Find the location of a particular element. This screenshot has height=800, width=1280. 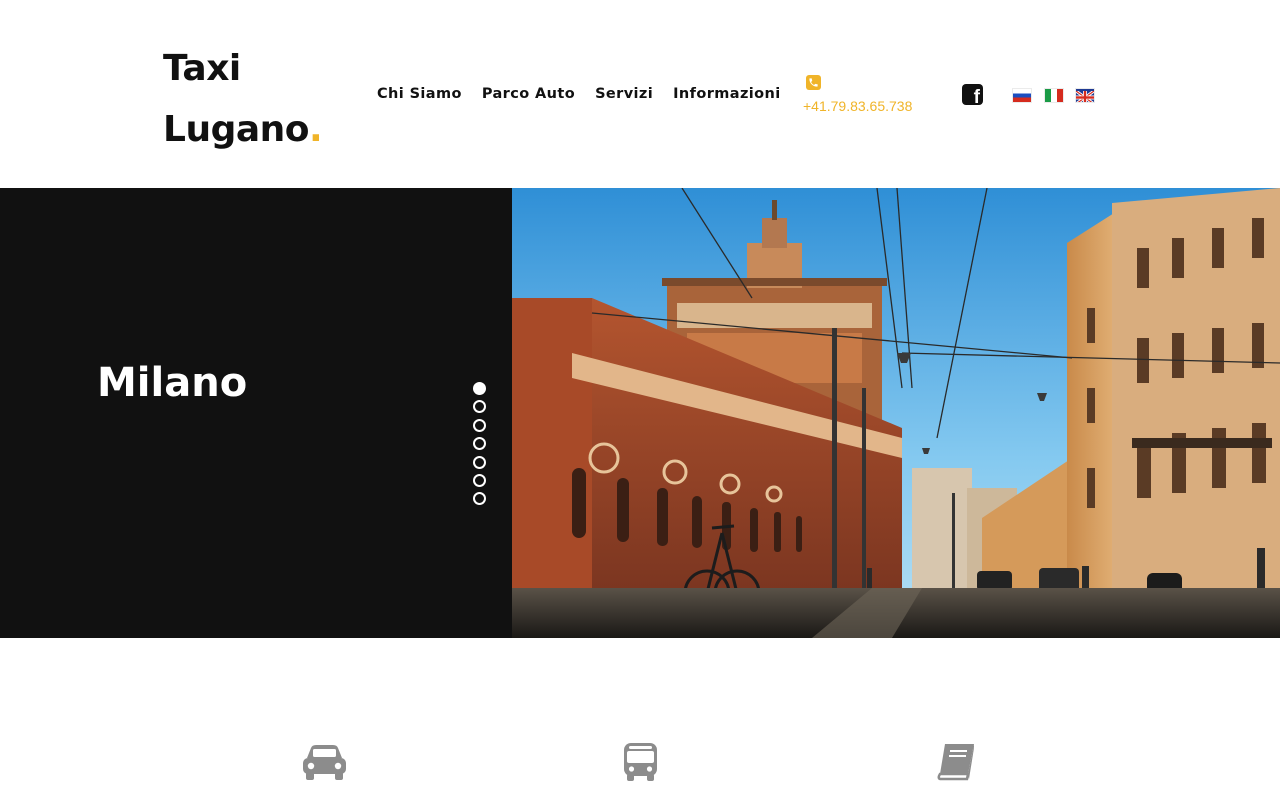

nav-chi-siamo: Chi Siamo is located at coordinates (419, 94).